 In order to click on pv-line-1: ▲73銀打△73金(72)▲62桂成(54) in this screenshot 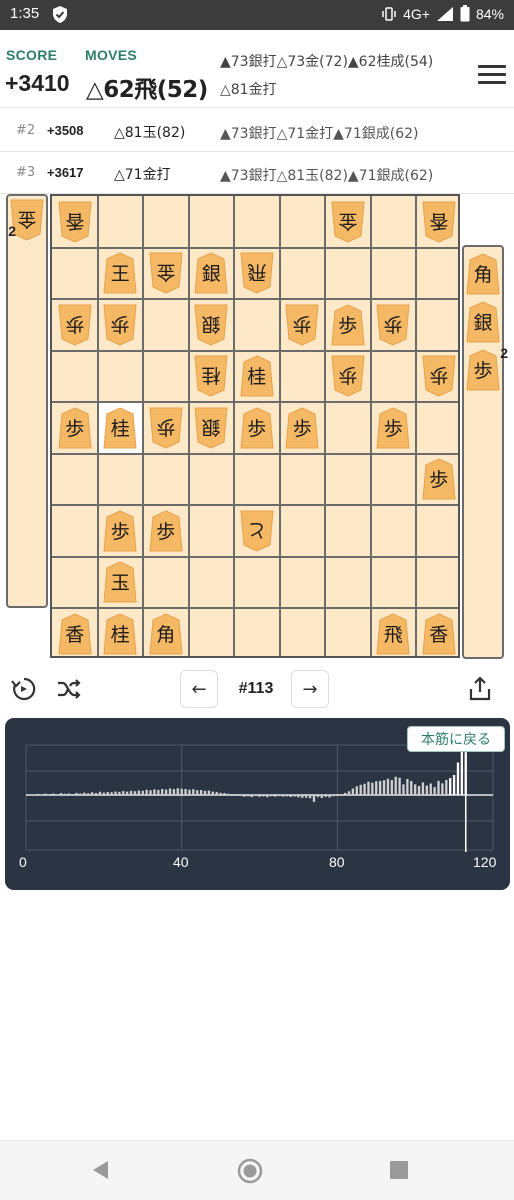, I will do `click(327, 62)`.